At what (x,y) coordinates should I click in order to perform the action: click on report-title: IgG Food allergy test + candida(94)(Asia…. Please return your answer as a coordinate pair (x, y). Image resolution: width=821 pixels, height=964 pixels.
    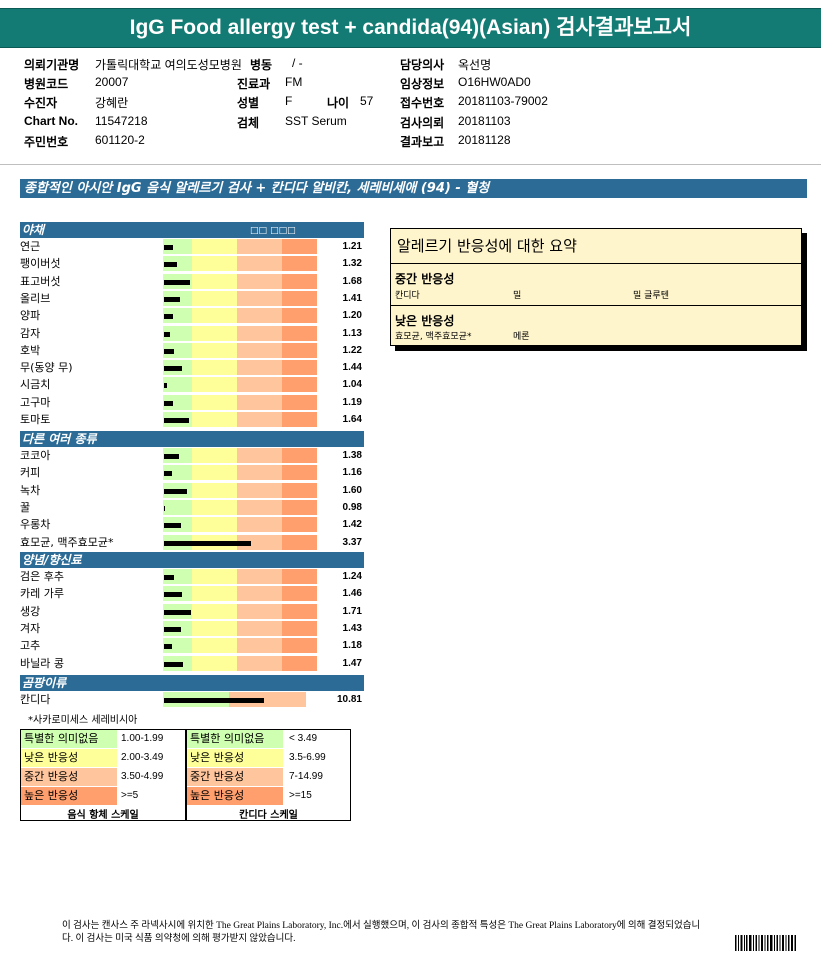
    Looking at the image, I should click on (410, 27).